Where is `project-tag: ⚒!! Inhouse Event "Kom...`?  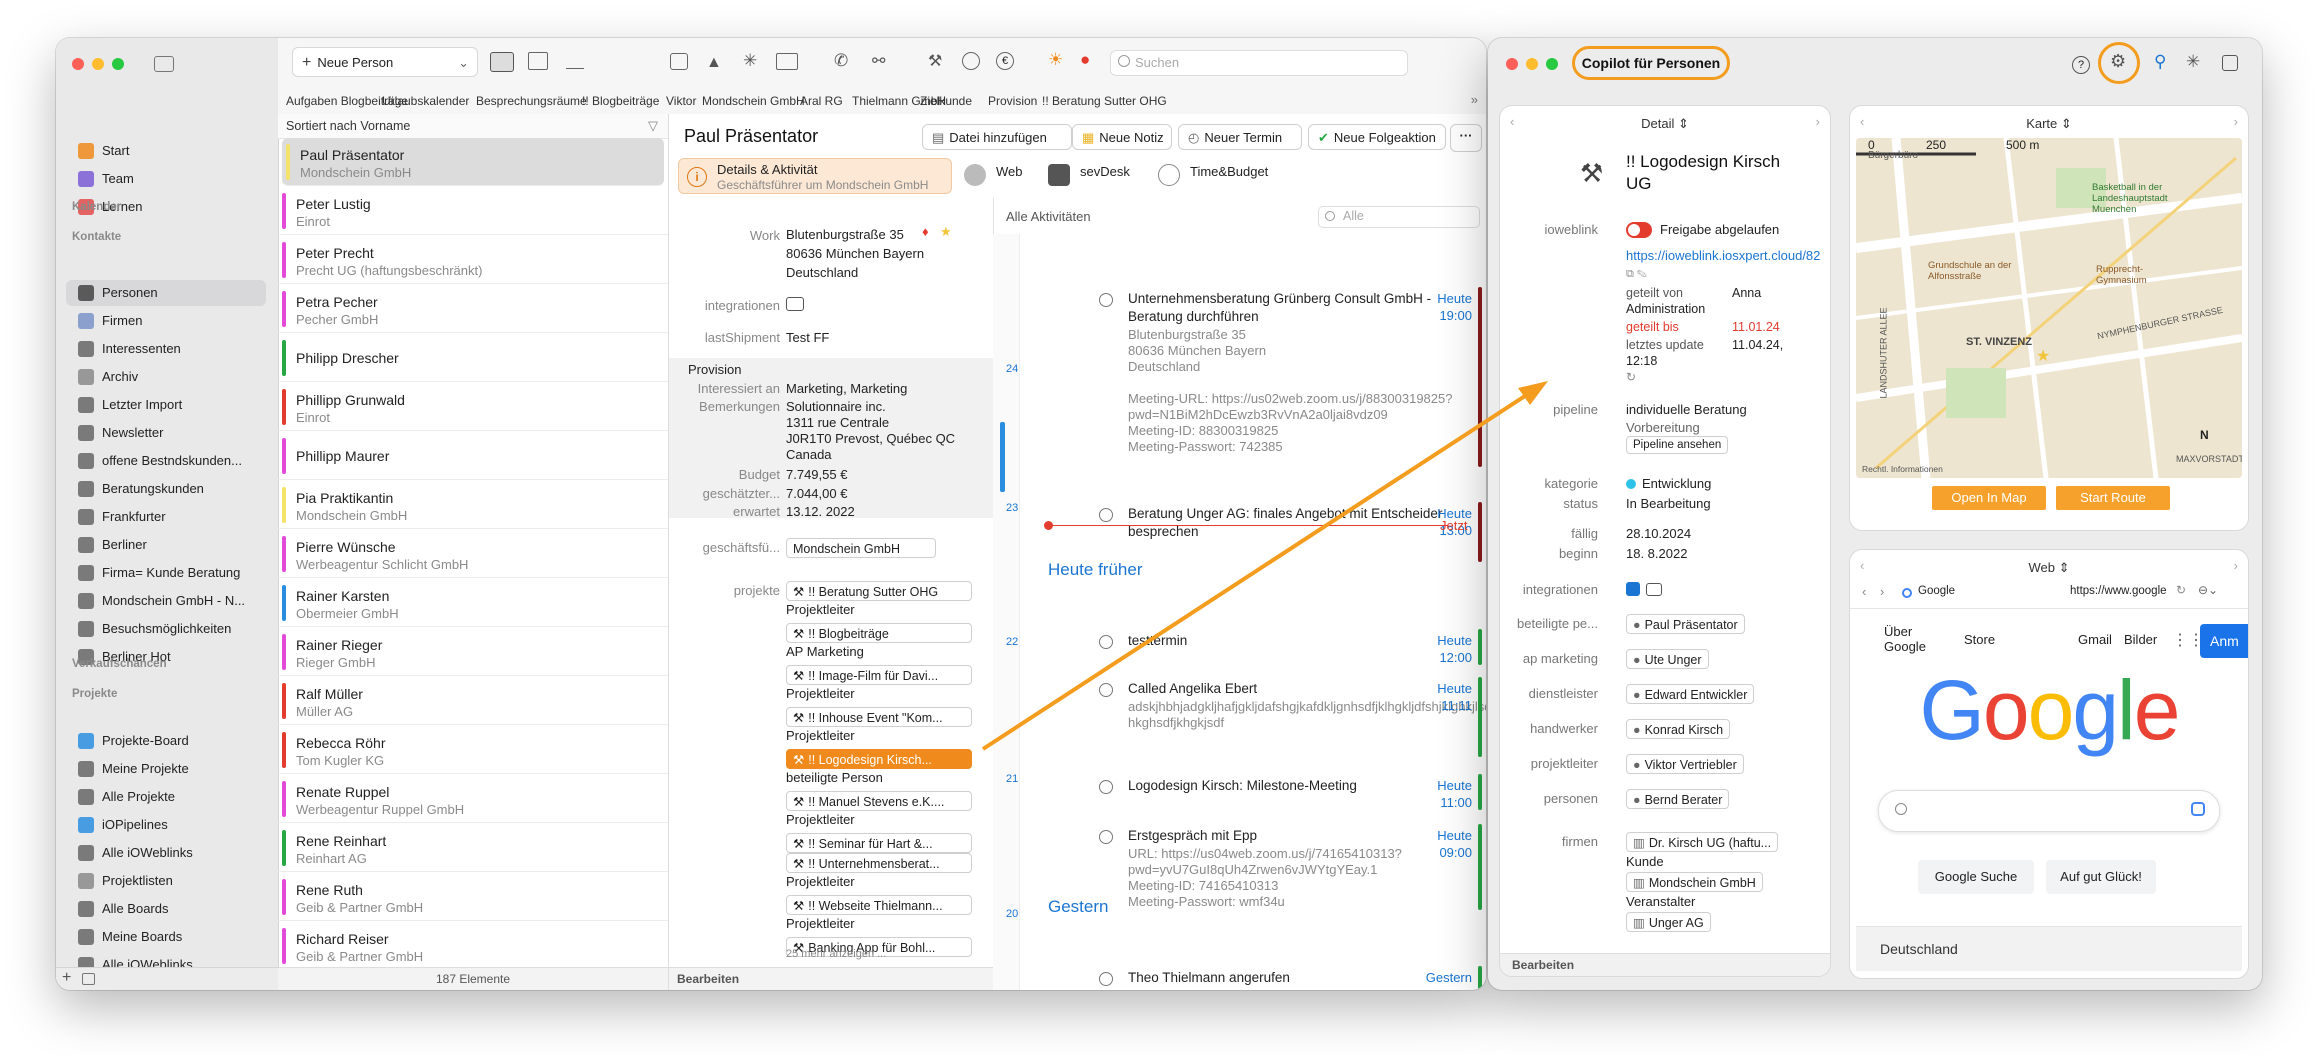
project-tag: ⚒!! Inhouse Event "Kom... is located at coordinates (879, 717).